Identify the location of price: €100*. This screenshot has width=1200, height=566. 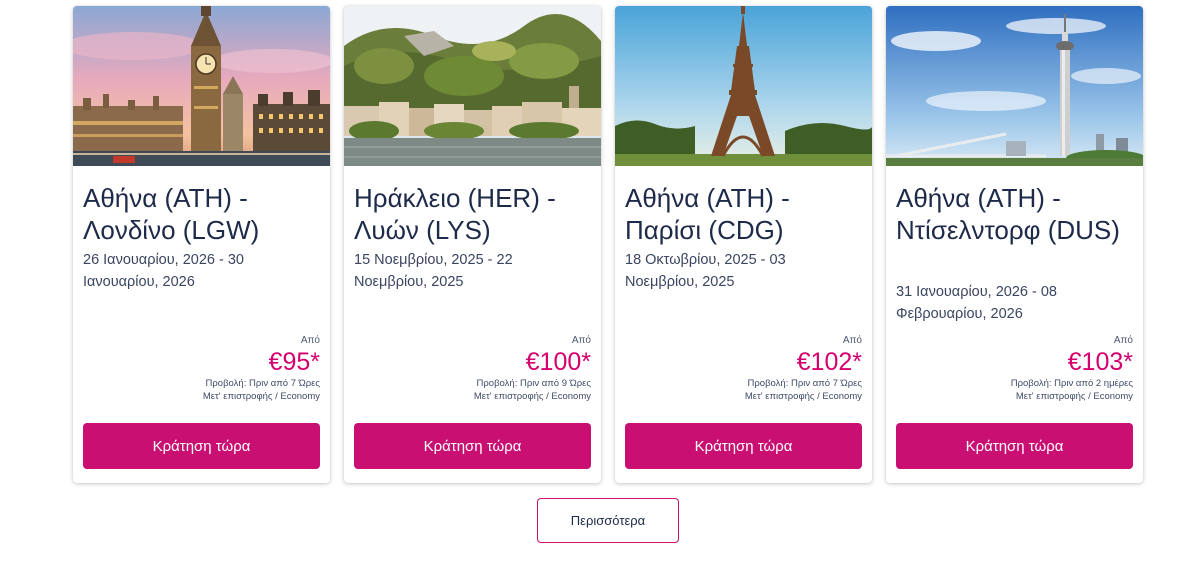
(558, 362).